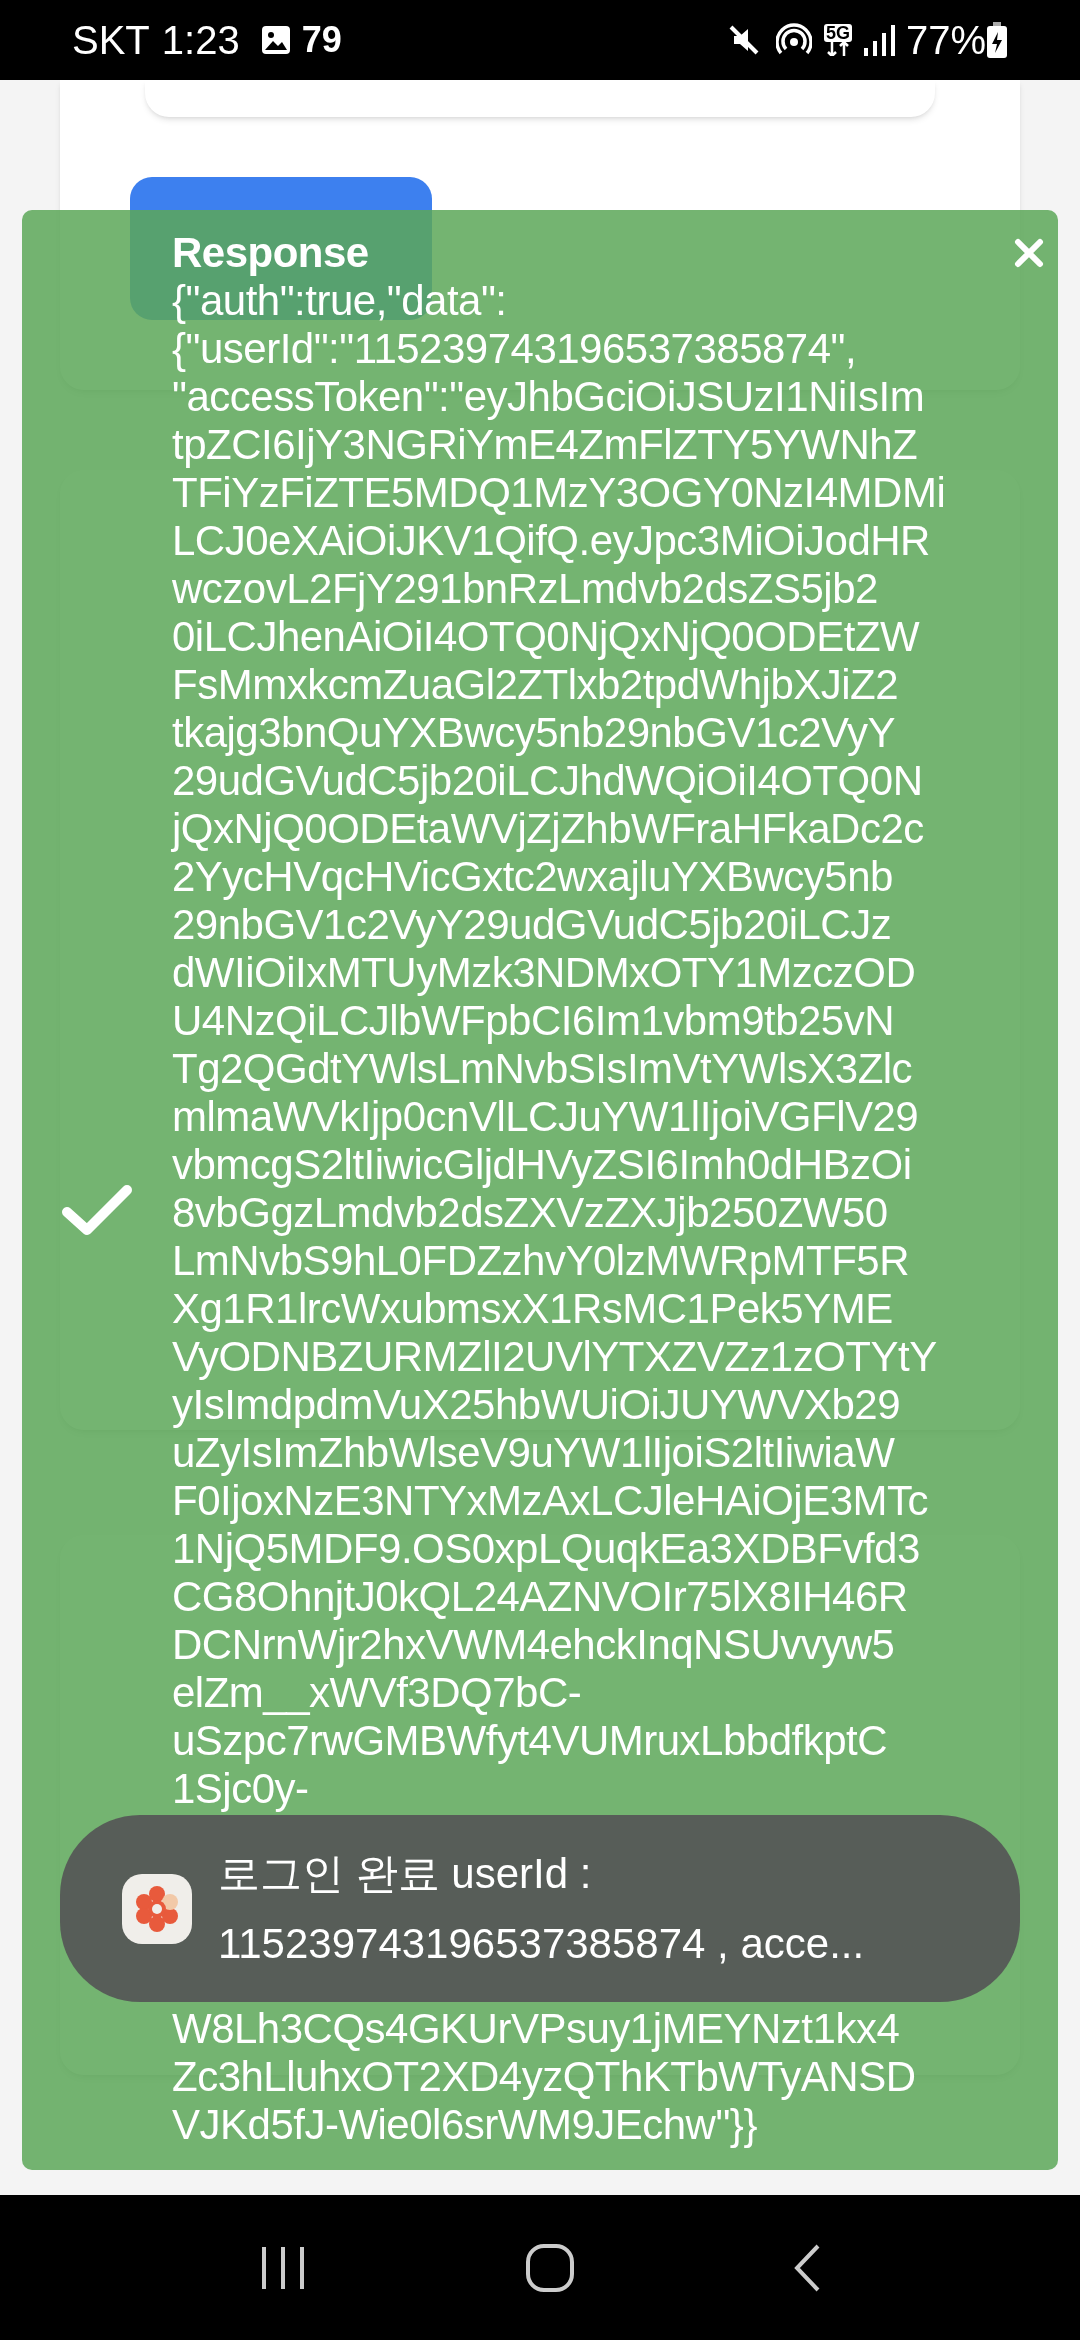 The width and height of the screenshot is (1080, 2340). What do you see at coordinates (275, 40) in the screenshot?
I see `gallery-icon` at bounding box center [275, 40].